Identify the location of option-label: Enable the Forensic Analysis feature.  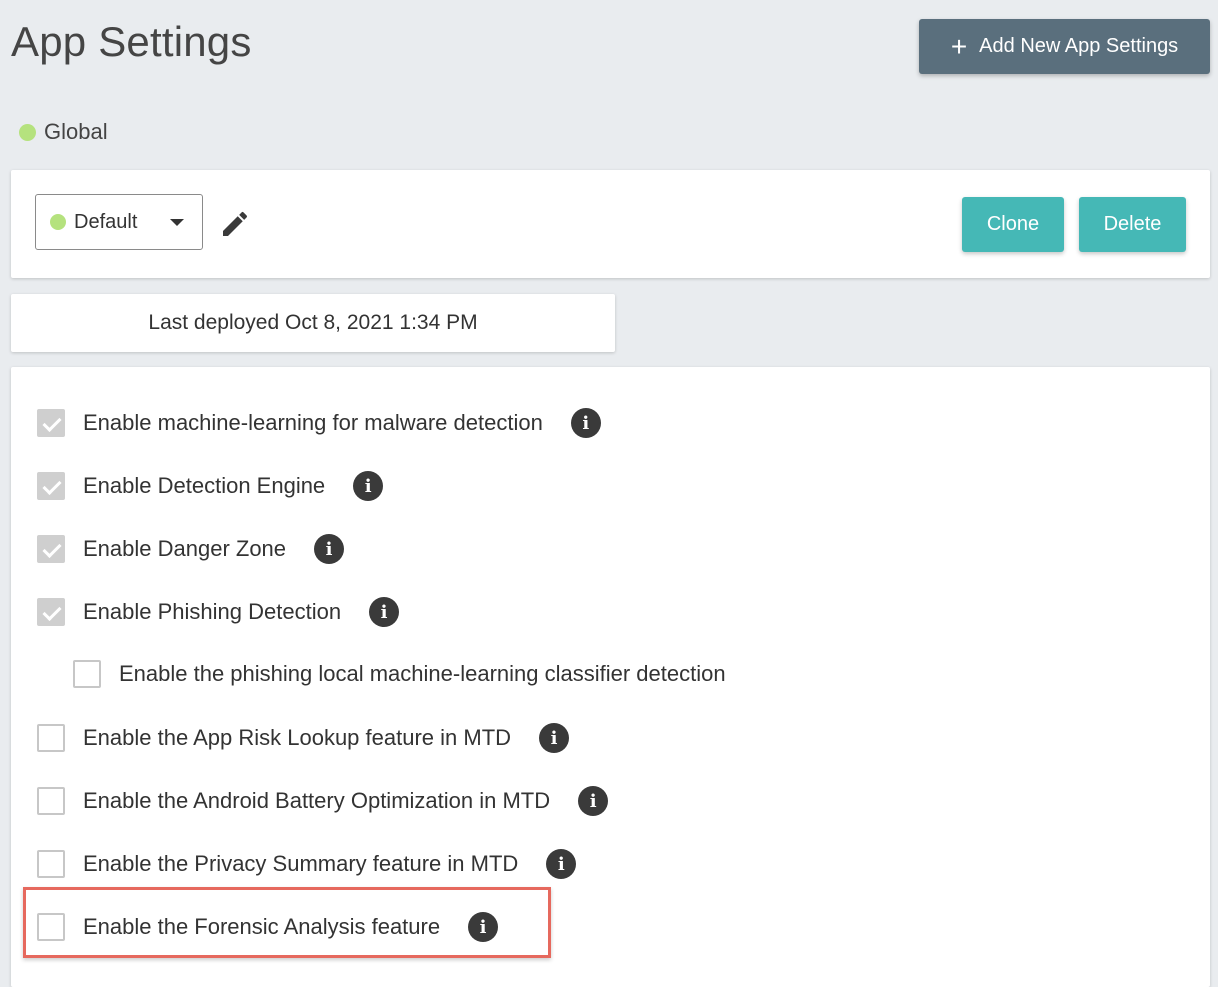
(262, 926).